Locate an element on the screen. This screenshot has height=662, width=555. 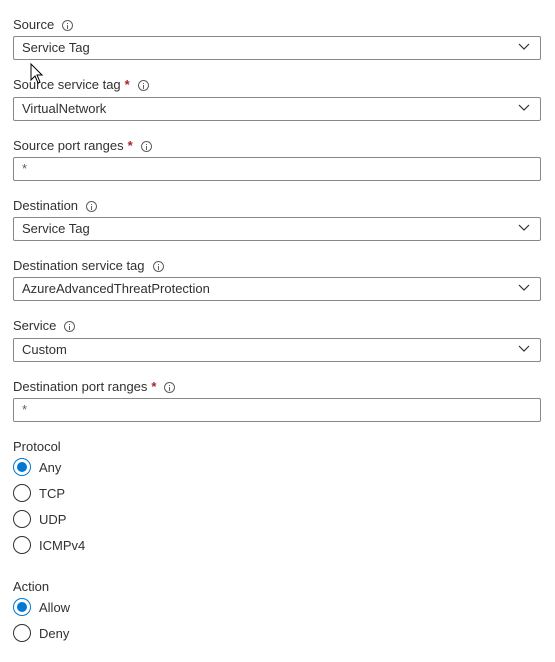
destination-service-tag-label: Destination service tag is located at coordinates (88, 266).